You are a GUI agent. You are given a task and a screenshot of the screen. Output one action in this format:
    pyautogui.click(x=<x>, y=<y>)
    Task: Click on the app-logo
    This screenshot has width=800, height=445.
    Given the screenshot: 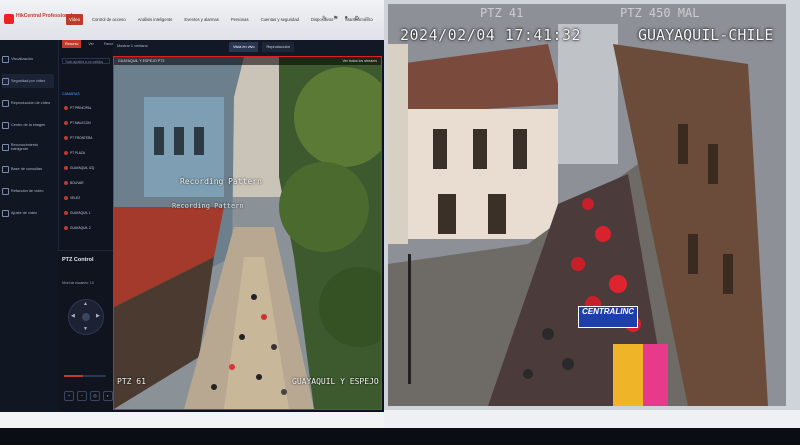 What is the action you would take?
    pyautogui.click(x=9, y=19)
    